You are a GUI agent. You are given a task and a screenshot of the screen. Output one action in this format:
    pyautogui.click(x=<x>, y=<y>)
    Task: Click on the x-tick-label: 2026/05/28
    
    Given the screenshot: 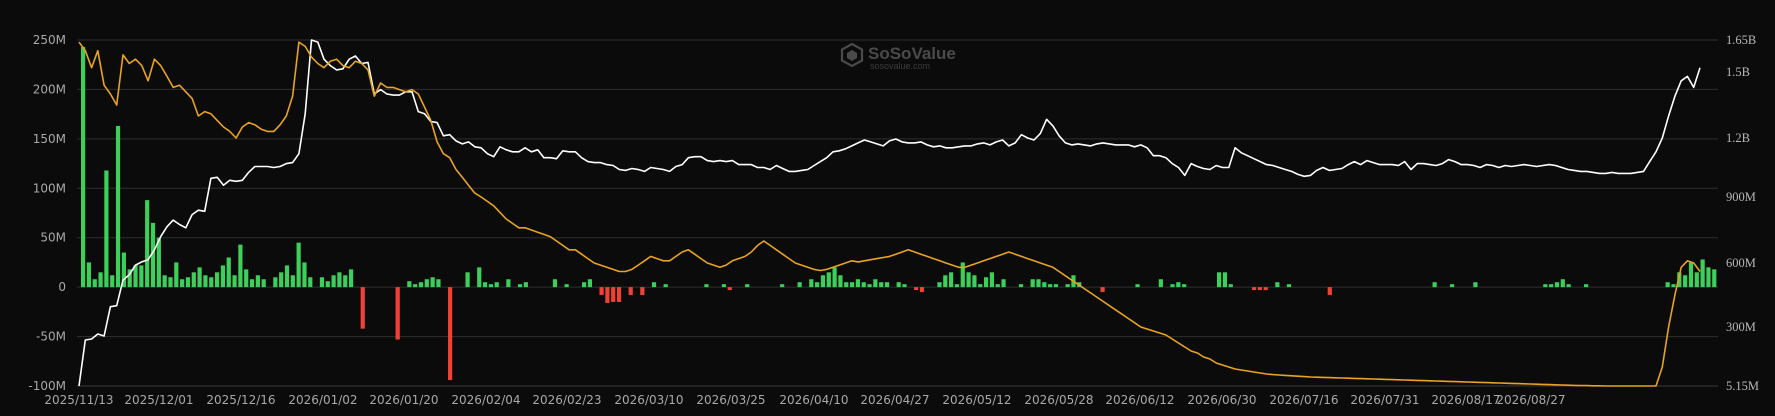 What is the action you would take?
    pyautogui.click(x=1058, y=400)
    